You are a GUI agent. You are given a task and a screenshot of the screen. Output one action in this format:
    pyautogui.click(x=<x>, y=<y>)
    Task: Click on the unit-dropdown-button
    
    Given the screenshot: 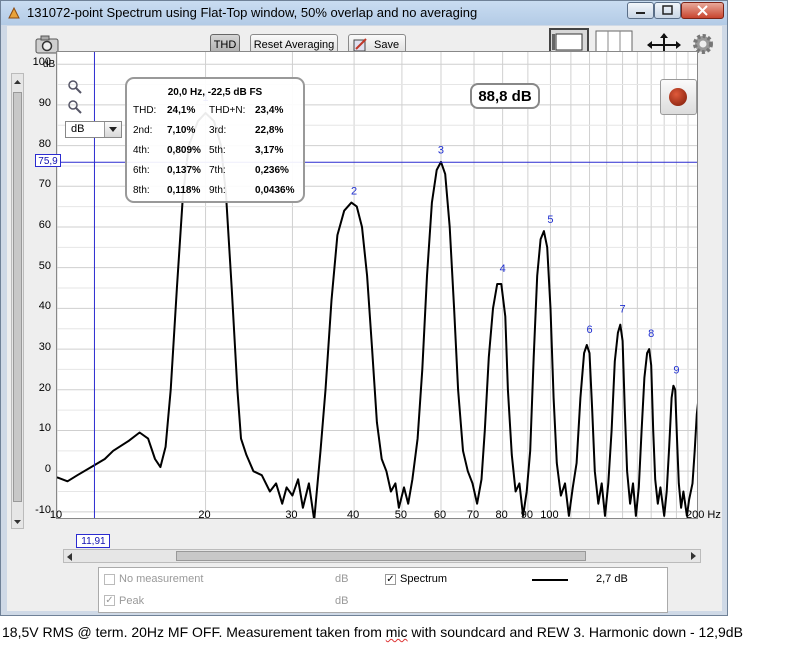 What is the action you would take?
    pyautogui.click(x=112, y=129)
    